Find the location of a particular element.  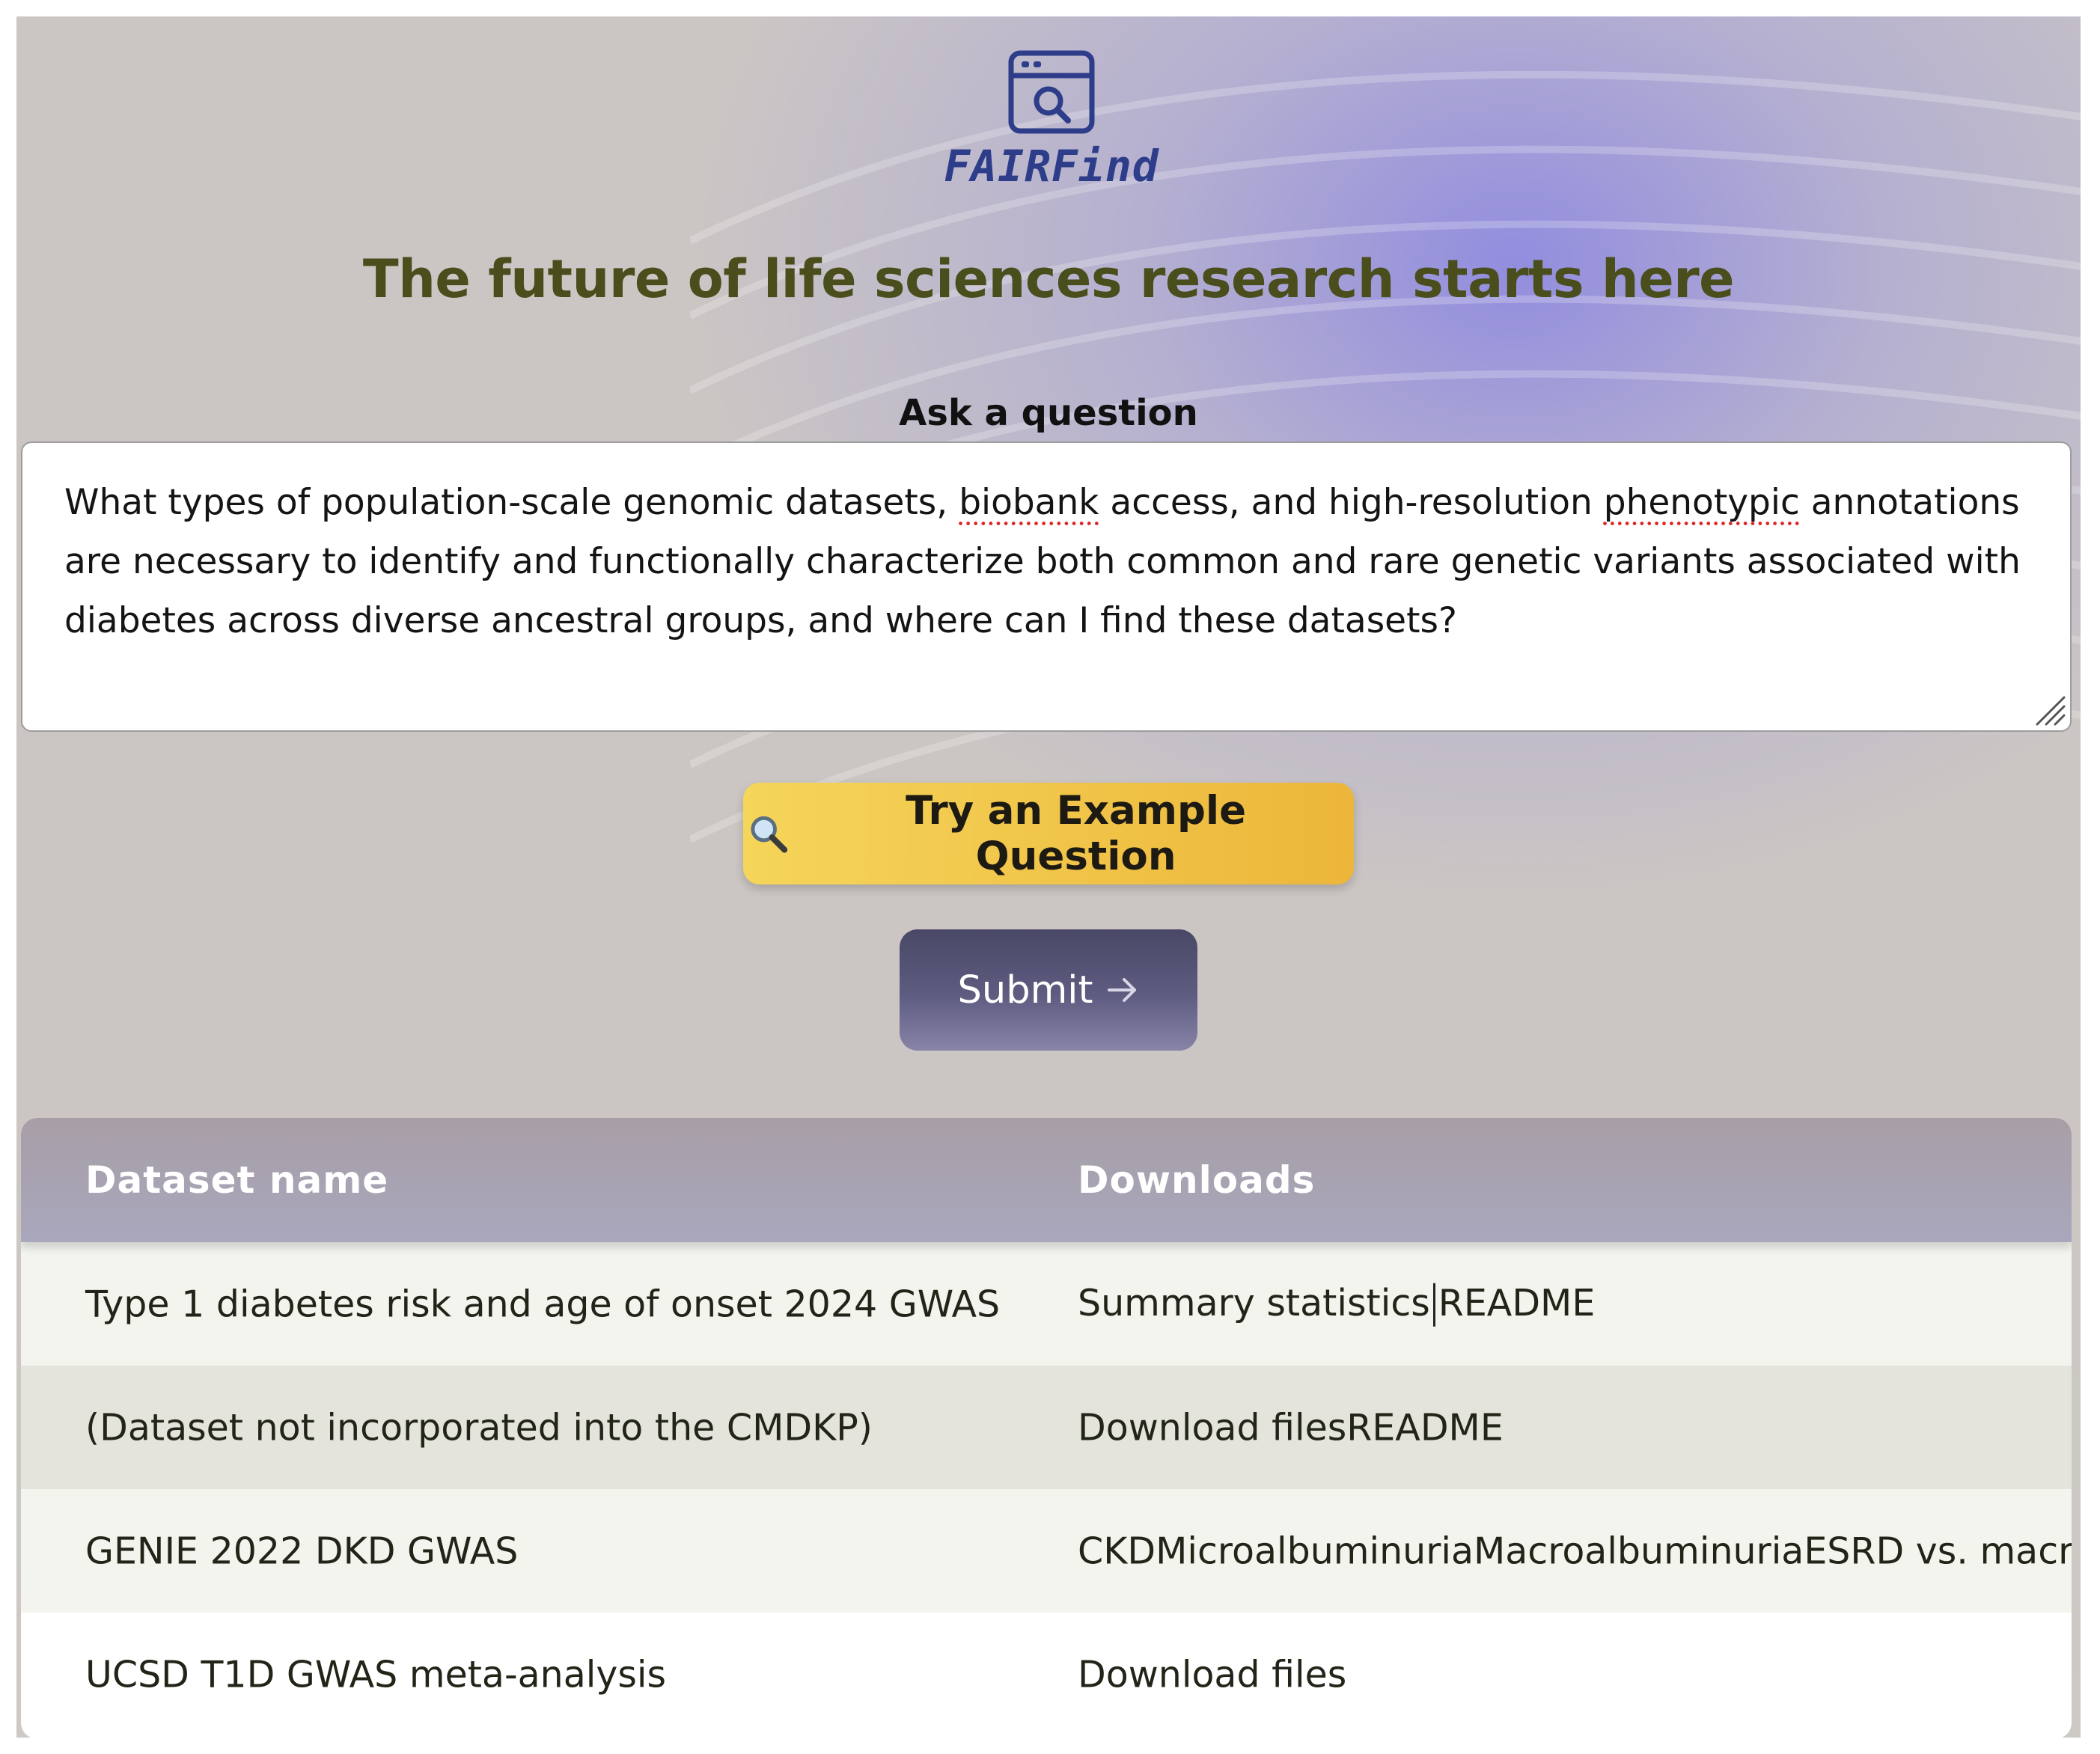

browser-search-icon is located at coordinates (1051, 92).